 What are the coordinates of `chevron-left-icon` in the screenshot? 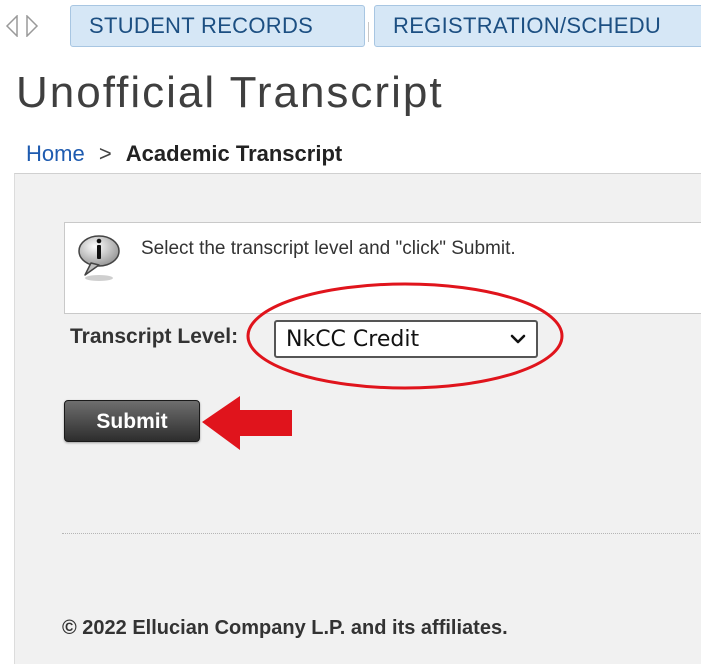 It's located at (12, 26).